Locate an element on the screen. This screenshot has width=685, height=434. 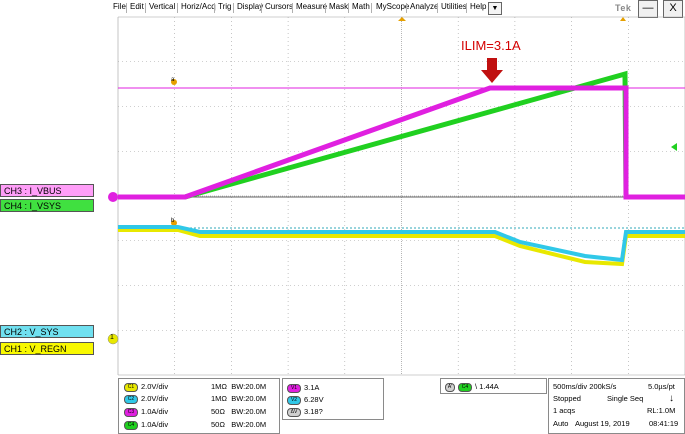
cursor-v1-value: 3.1A is located at coordinates (312, 387).